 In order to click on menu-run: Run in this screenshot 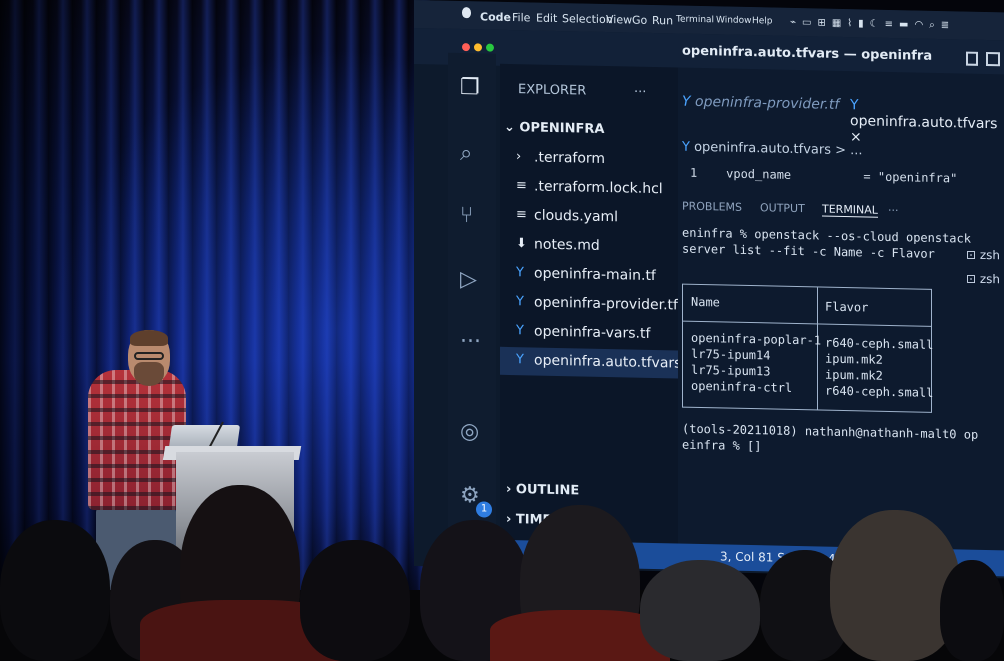, I will do `click(662, 20)`.